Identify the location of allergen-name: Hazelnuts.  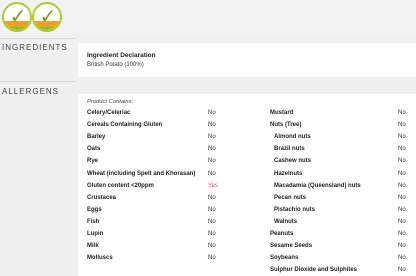
(288, 173).